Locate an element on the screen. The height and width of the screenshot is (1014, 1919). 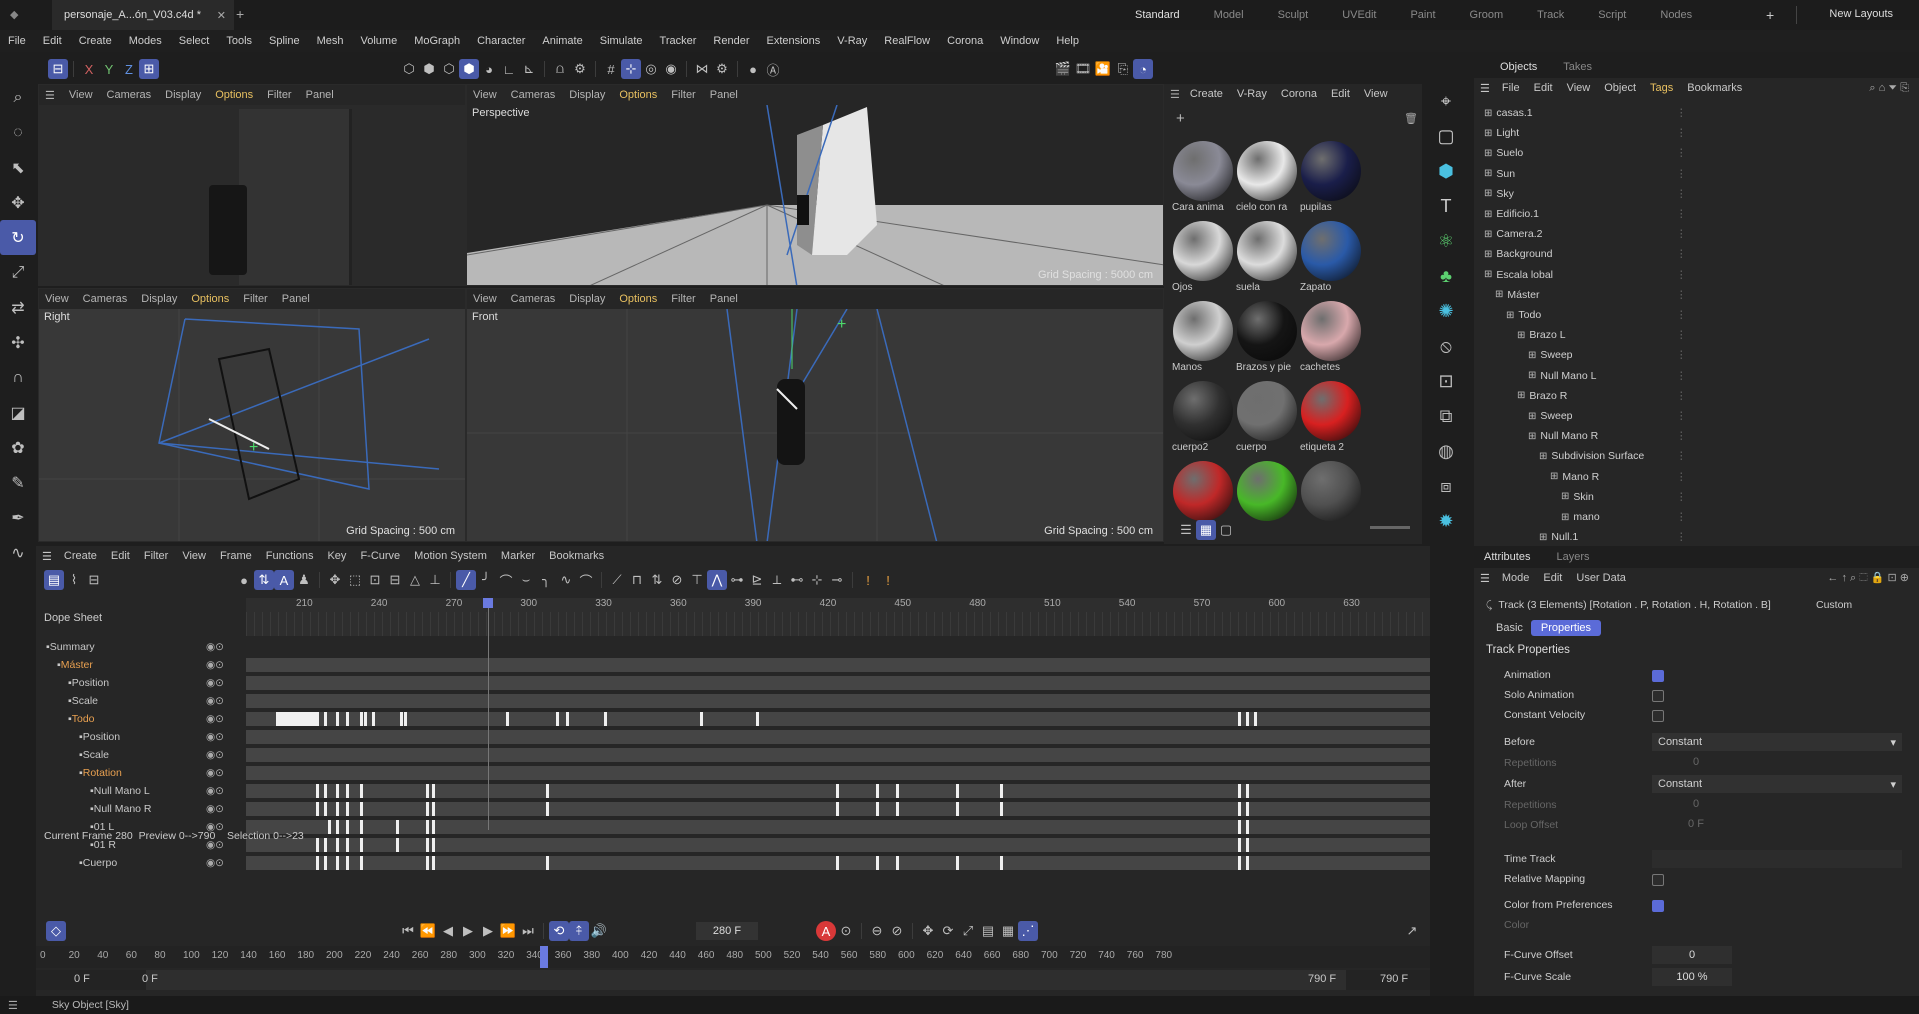
before-dropdown: Constant ▾ is located at coordinates (1777, 742).